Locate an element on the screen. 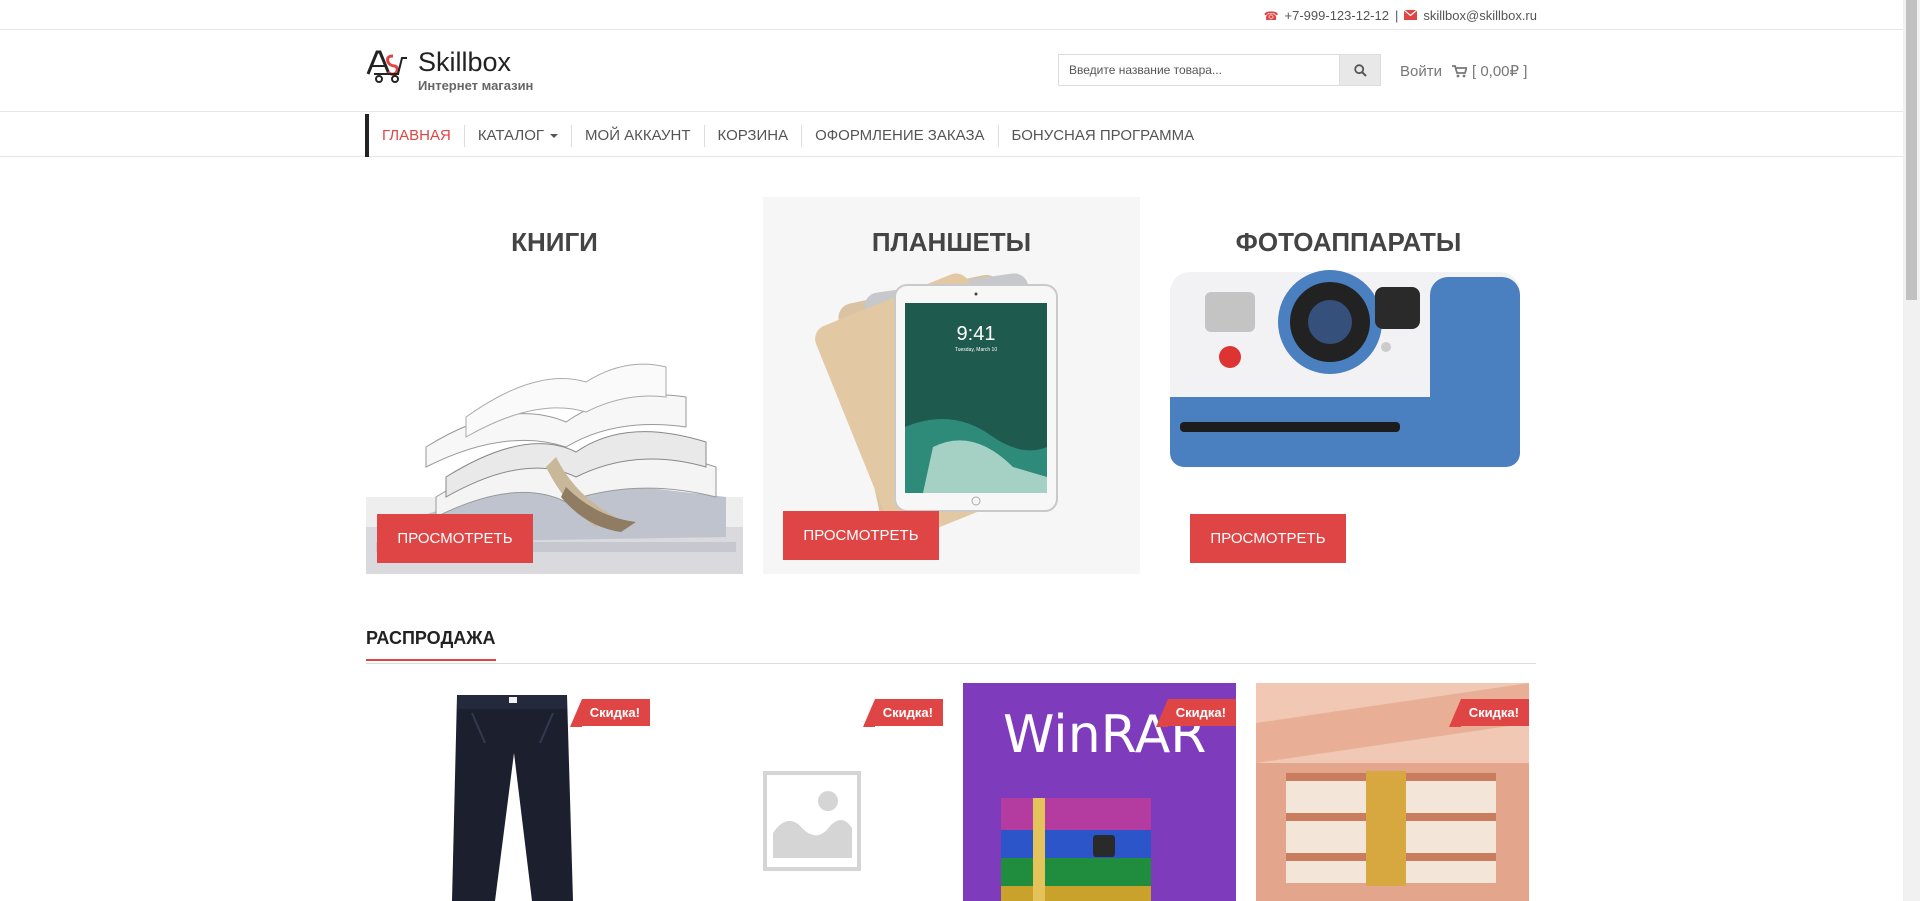 The height and width of the screenshot is (901, 1920). nav-label: Корзина is located at coordinates (753, 135).